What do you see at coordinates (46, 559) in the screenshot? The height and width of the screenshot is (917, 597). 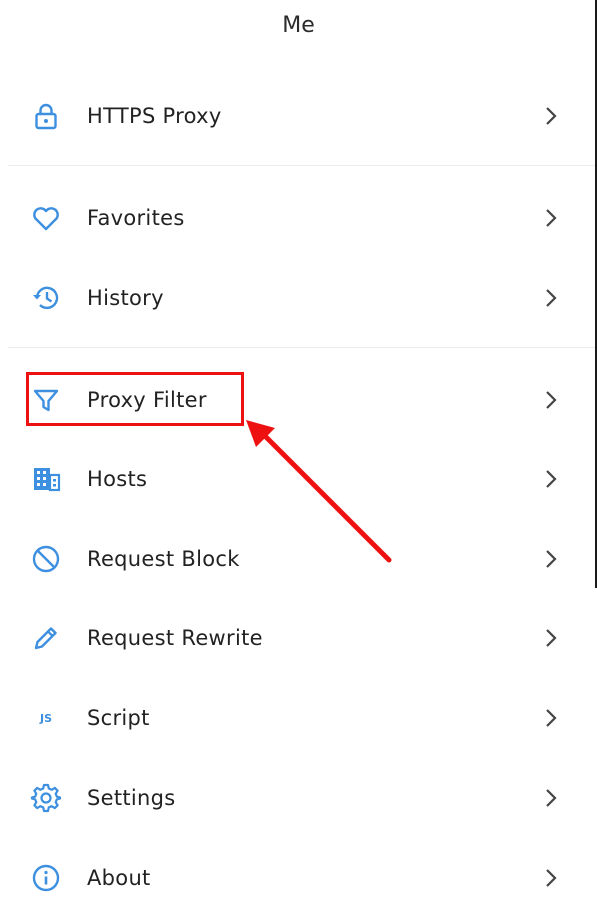 I see `block-icon` at bounding box center [46, 559].